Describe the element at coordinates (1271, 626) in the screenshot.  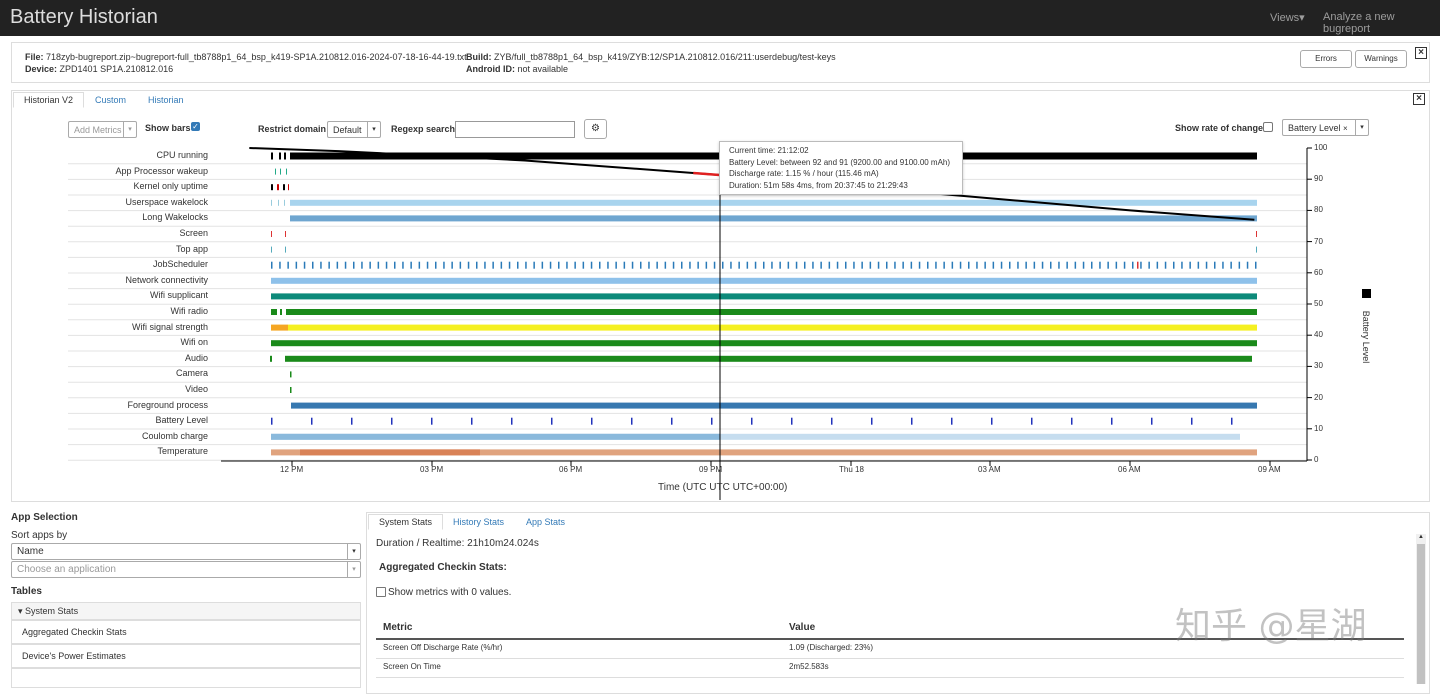
I see `watermark: 知乎 @星湖` at that location.